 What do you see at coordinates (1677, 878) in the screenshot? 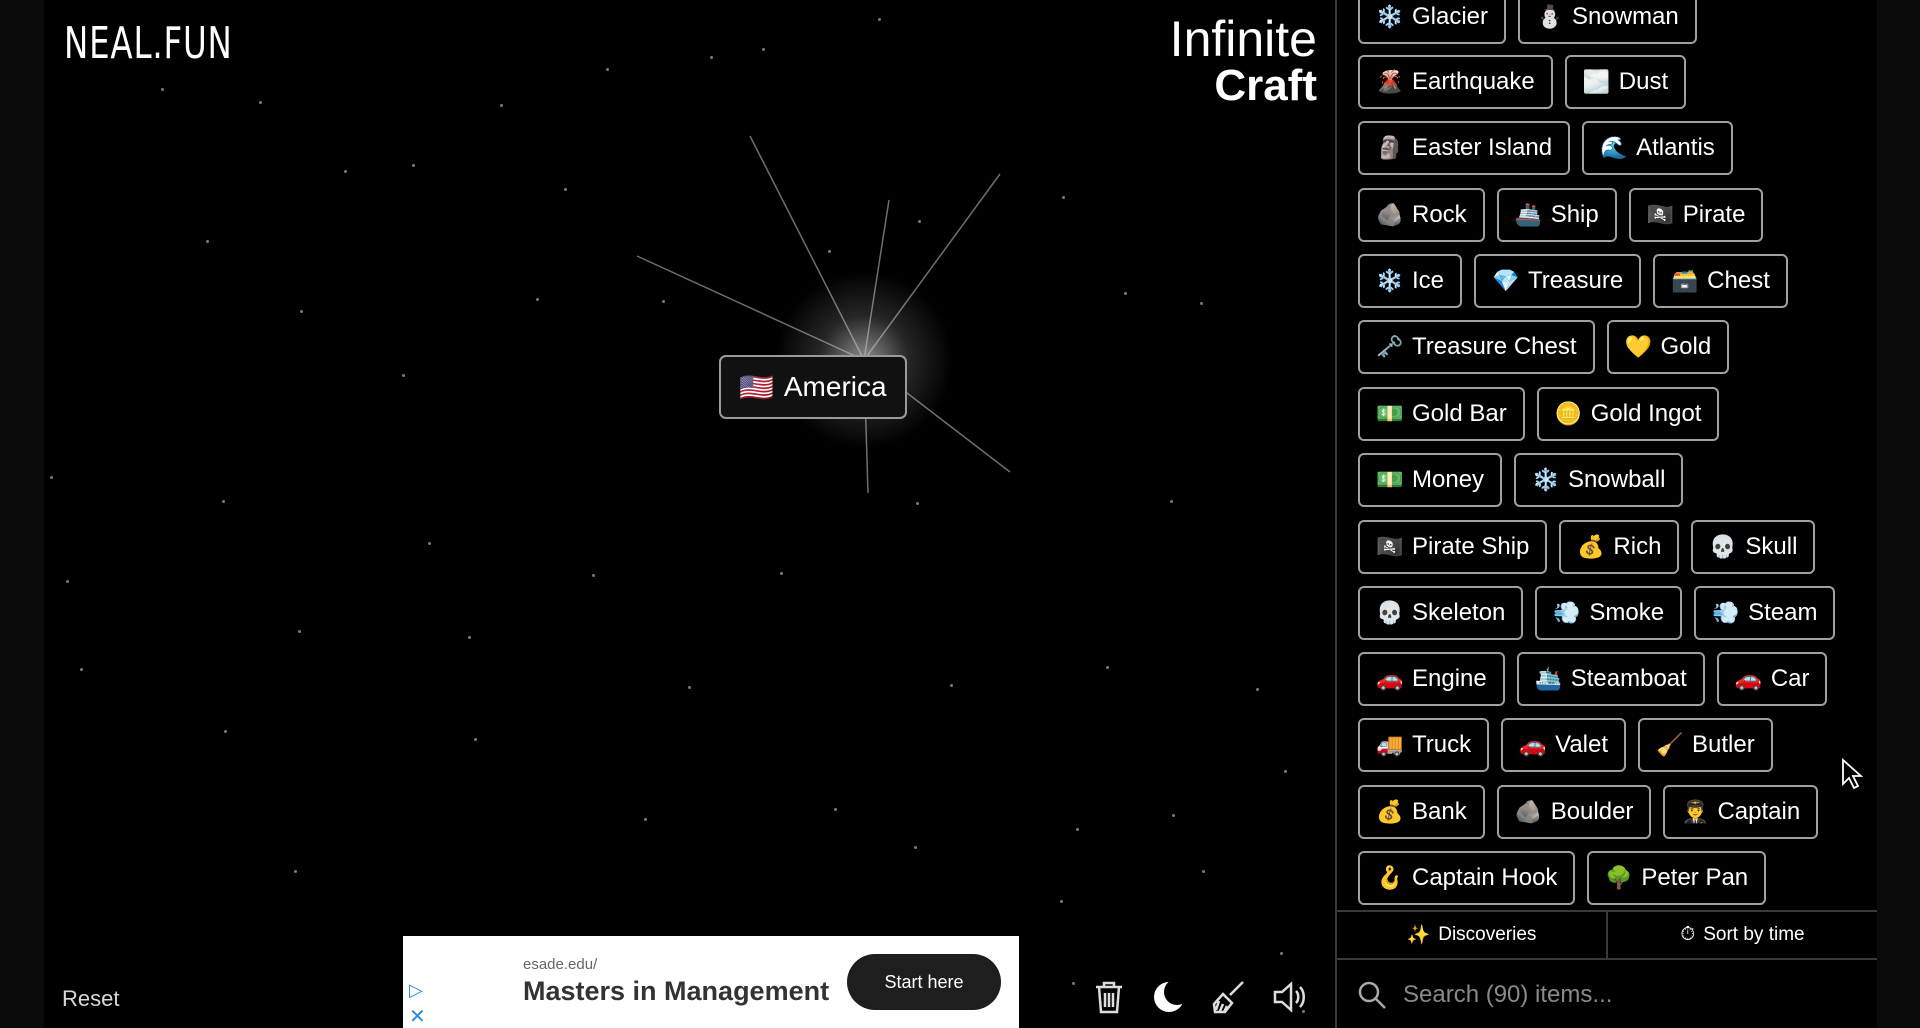
I see `item-chip: 🌳 Peter Pan` at bounding box center [1677, 878].